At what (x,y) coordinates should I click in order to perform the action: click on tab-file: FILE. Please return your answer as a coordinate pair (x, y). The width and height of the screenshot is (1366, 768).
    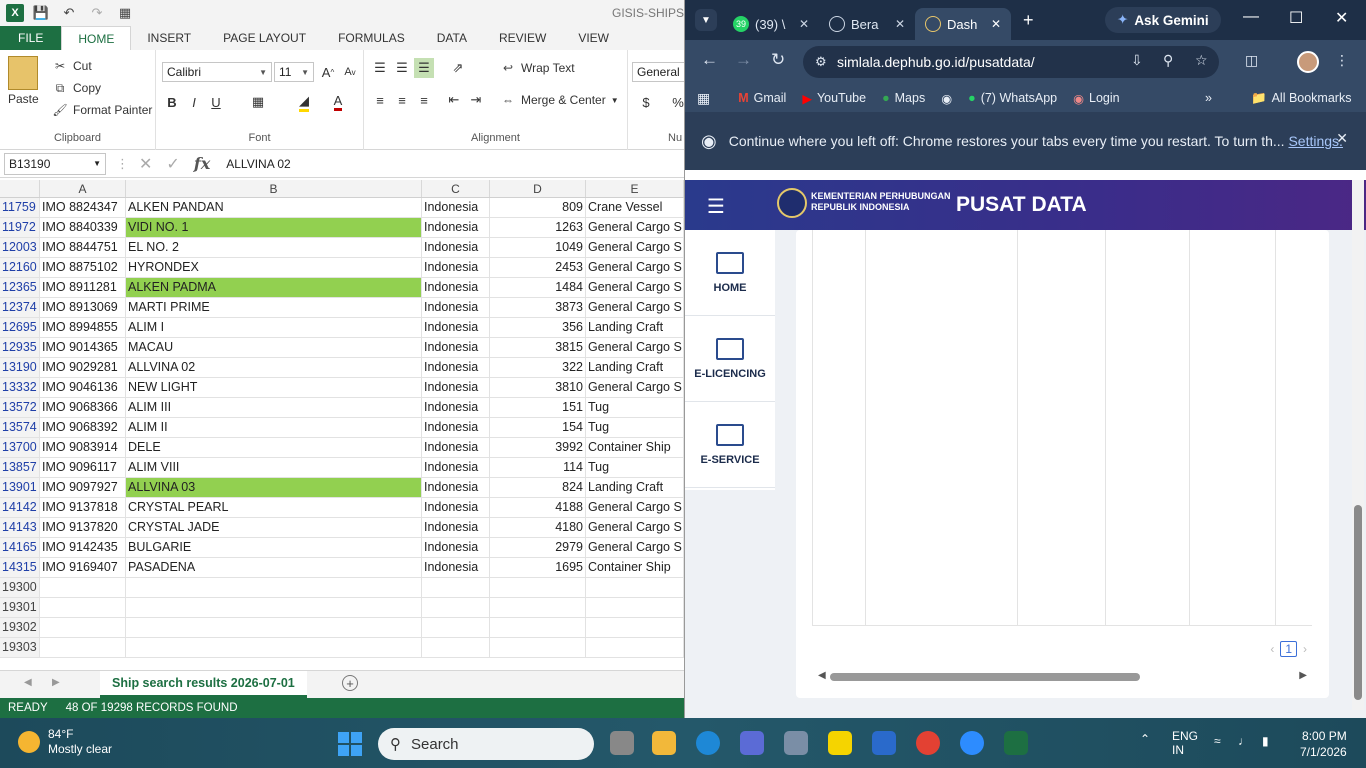
    Looking at the image, I should click on (31, 38).